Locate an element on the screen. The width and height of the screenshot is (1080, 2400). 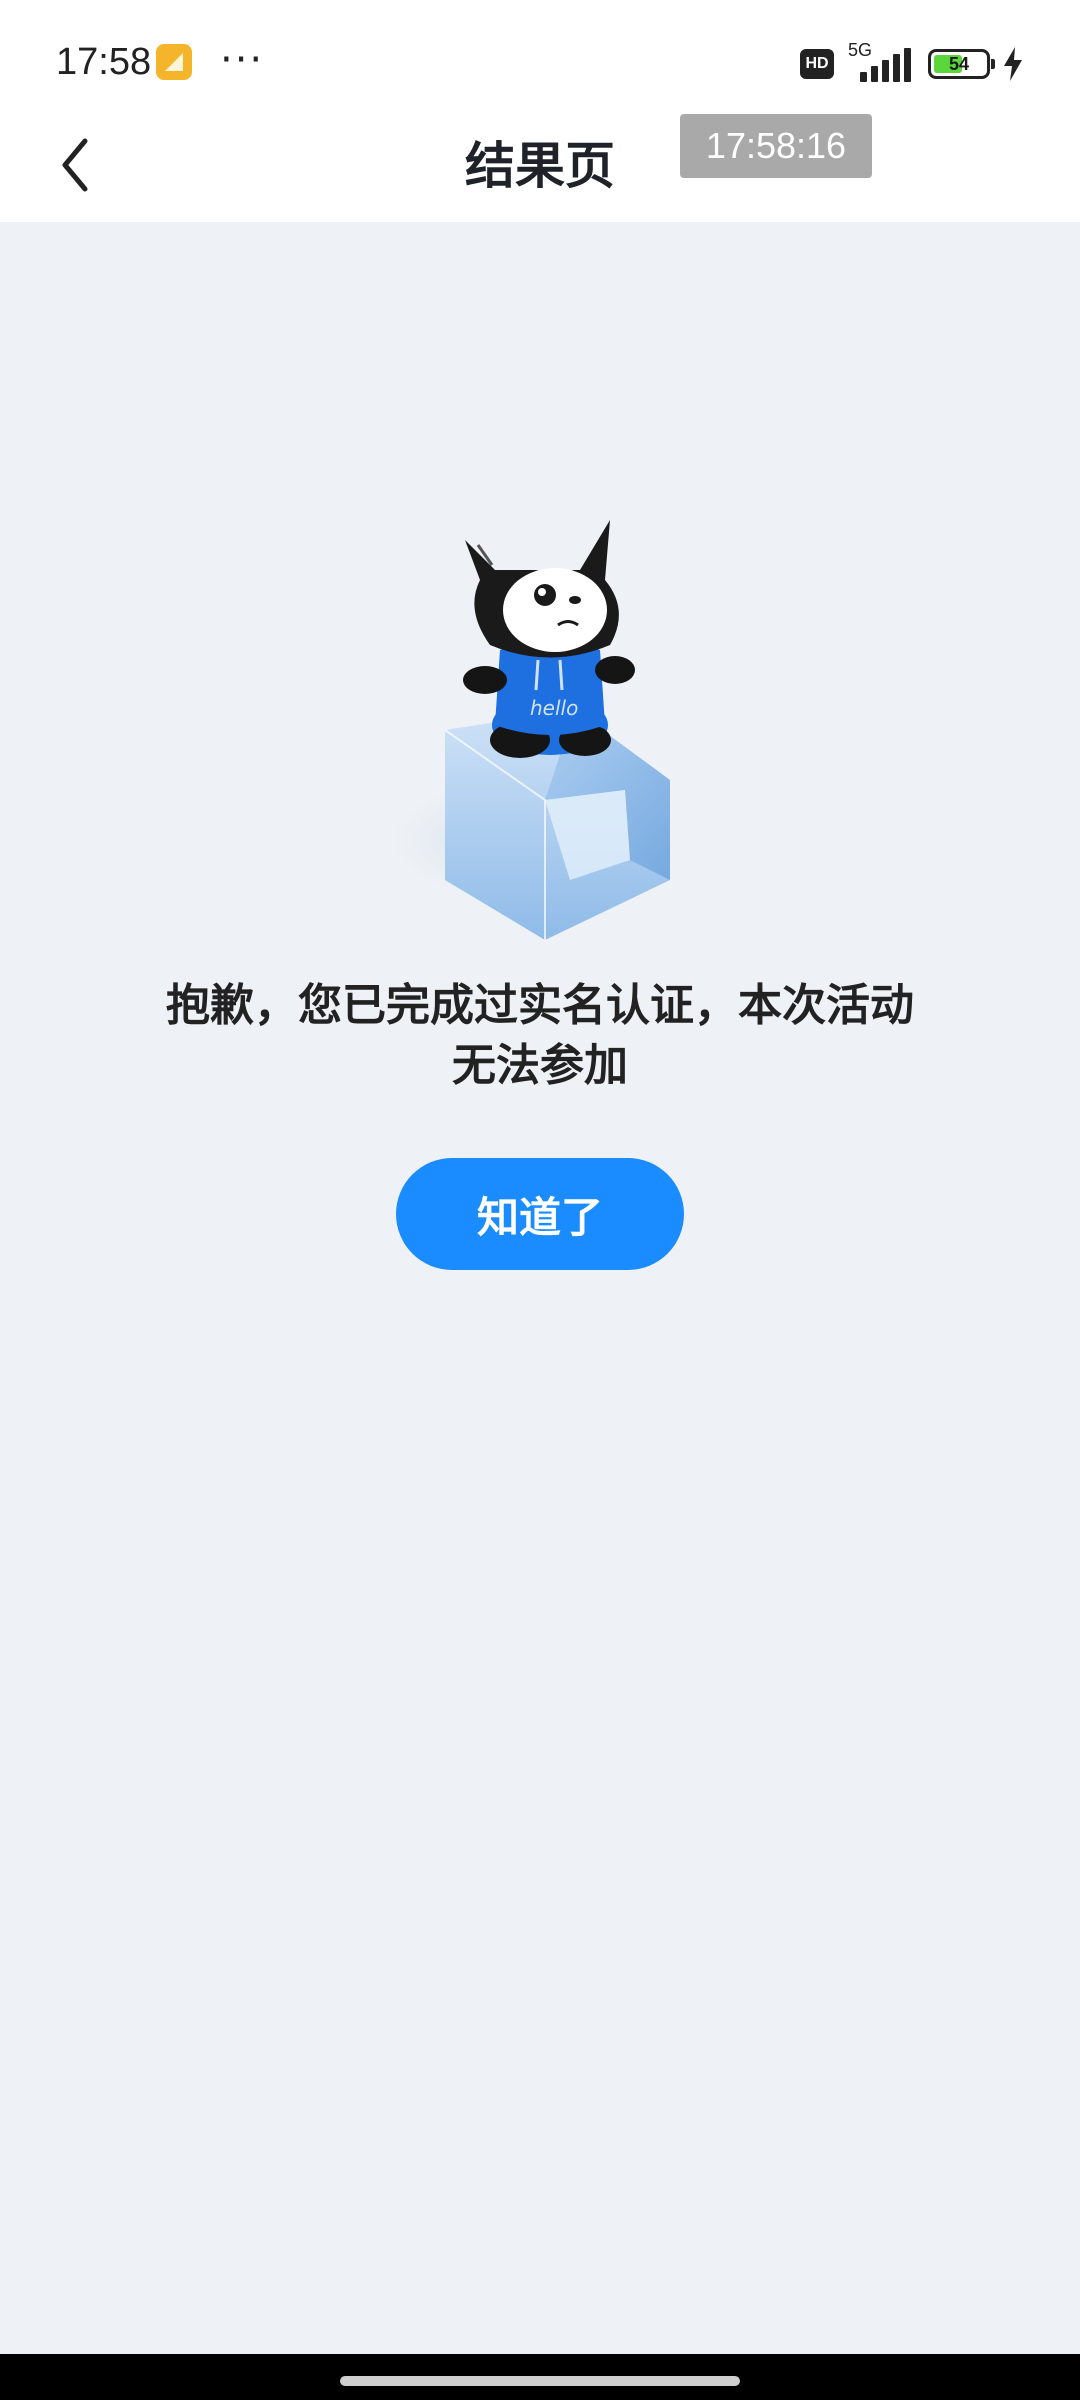
battery-level: 54 is located at coordinates (959, 63).